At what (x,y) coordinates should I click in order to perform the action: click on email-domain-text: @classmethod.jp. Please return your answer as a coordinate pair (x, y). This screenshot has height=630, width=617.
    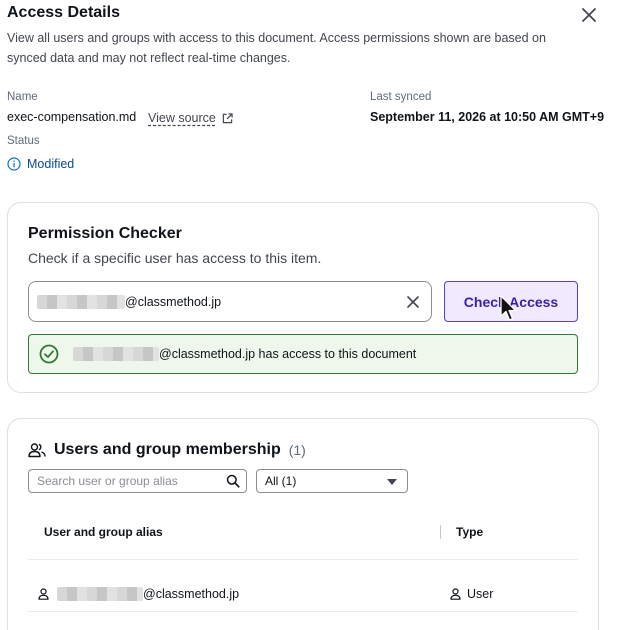
    Looking at the image, I should click on (173, 301).